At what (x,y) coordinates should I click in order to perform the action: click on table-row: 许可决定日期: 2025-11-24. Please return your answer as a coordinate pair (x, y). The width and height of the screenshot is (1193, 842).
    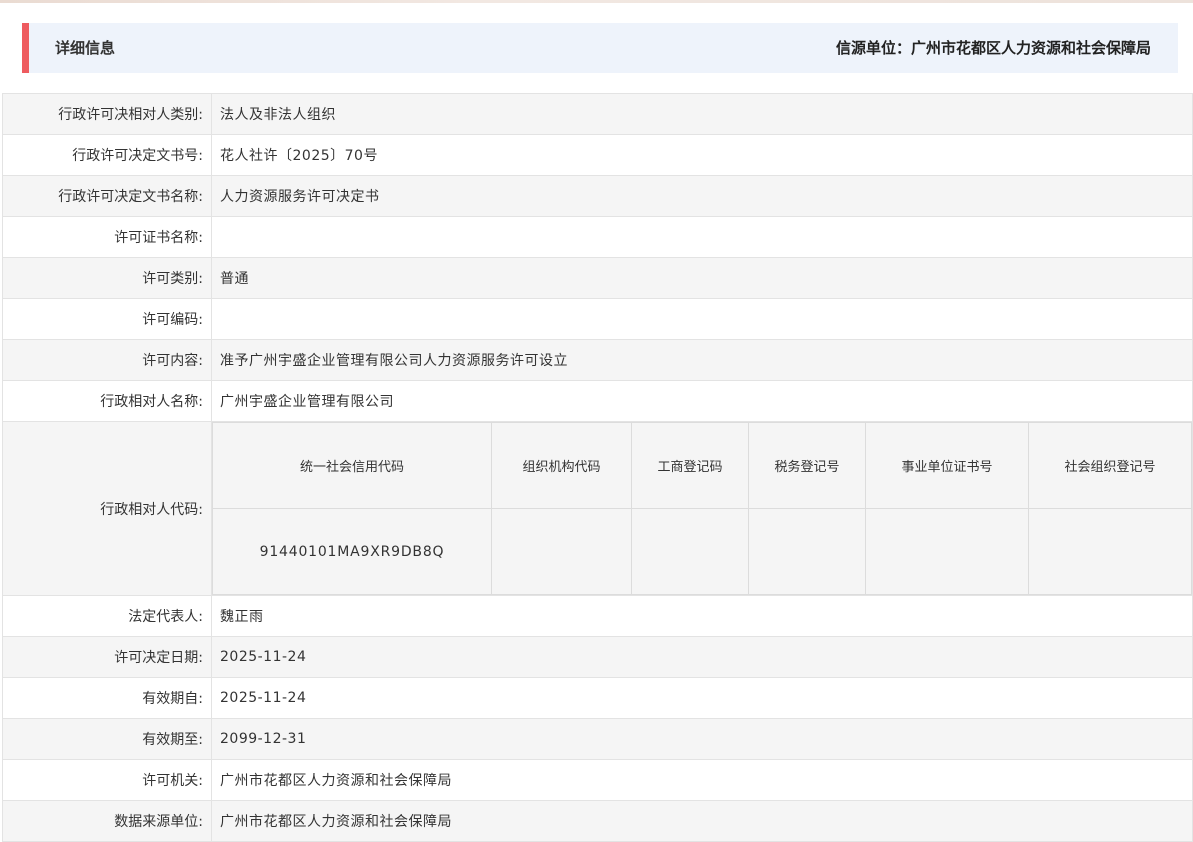
    Looking at the image, I should click on (597, 657).